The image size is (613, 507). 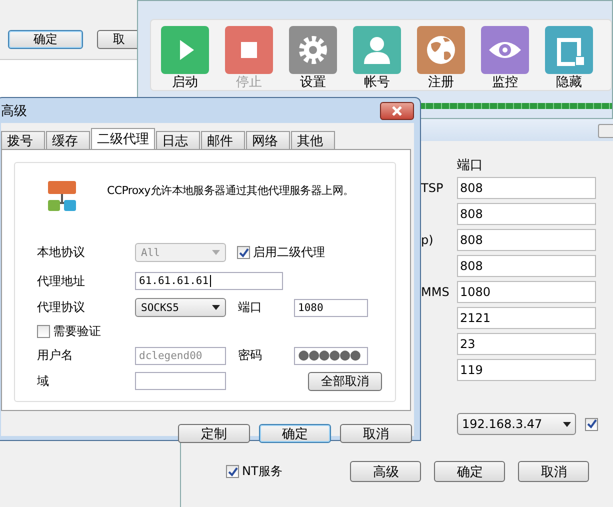 I want to click on window-title: 高级, so click(x=14, y=111).